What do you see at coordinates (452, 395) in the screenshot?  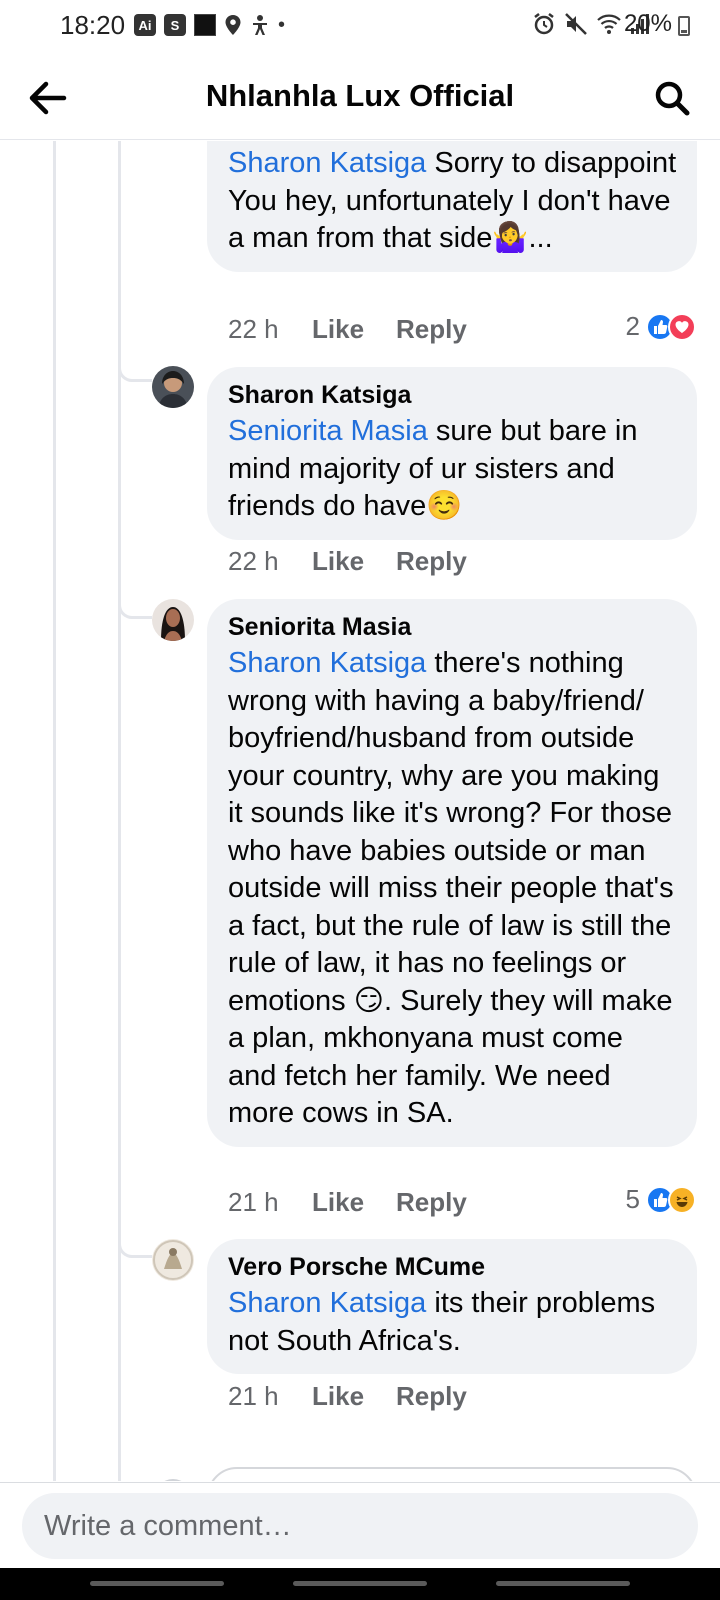 I see `comment-author: Sharon Katsiga` at bounding box center [452, 395].